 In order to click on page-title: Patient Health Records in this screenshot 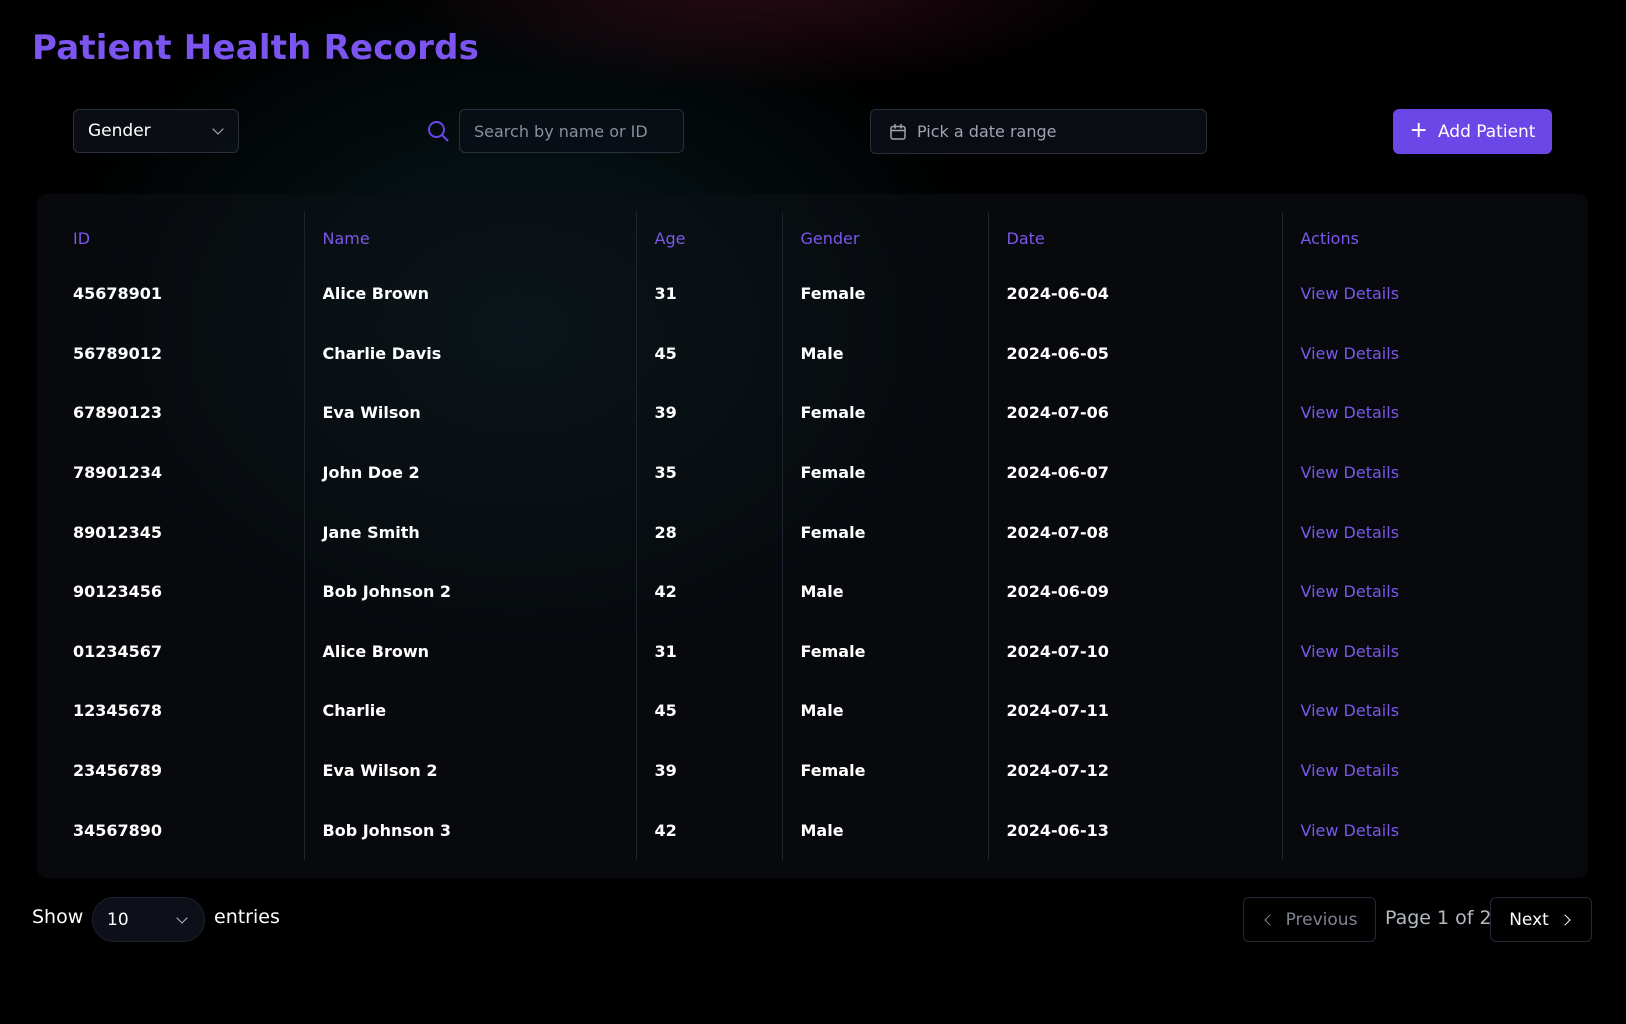, I will do `click(256, 48)`.